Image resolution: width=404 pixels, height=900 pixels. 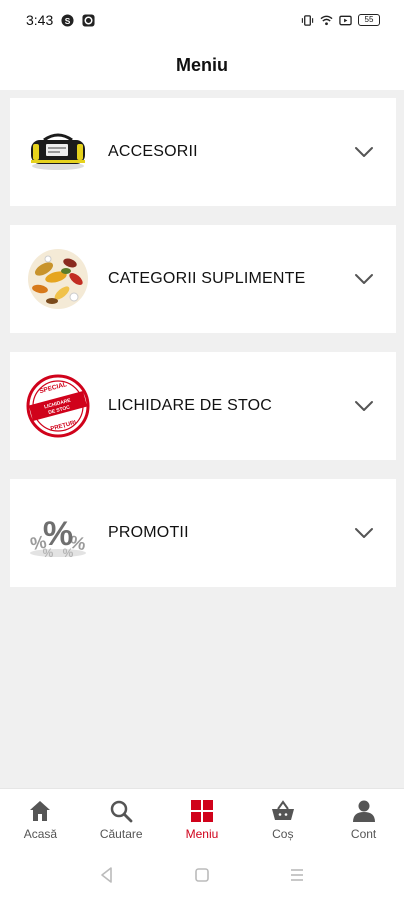 I want to click on shazam-icon, so click(x=88, y=20).